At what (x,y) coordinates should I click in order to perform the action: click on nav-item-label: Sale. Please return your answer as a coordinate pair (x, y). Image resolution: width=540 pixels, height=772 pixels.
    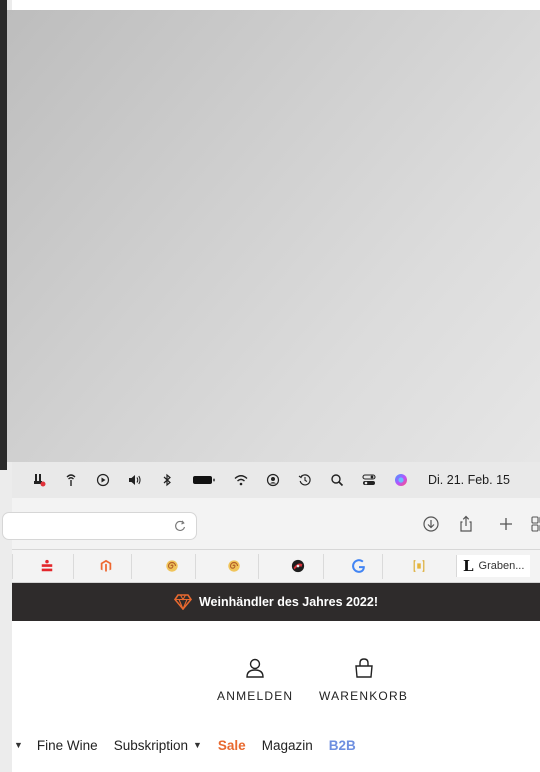
    Looking at the image, I should click on (231, 745).